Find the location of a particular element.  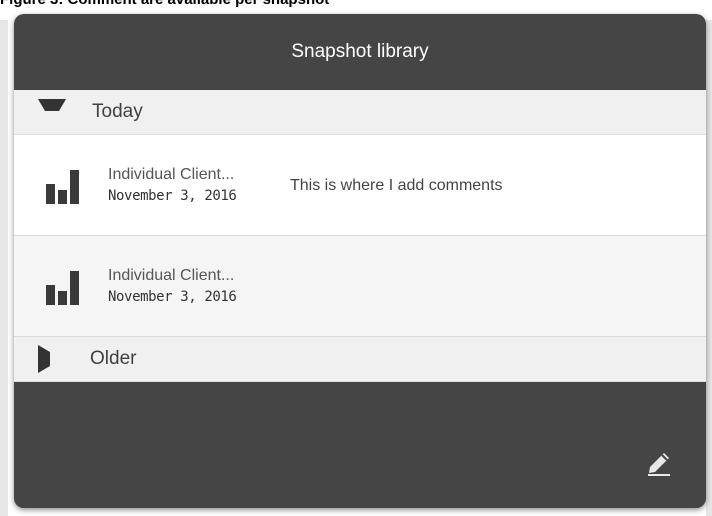

background-panel-right is located at coordinates (709, 268).